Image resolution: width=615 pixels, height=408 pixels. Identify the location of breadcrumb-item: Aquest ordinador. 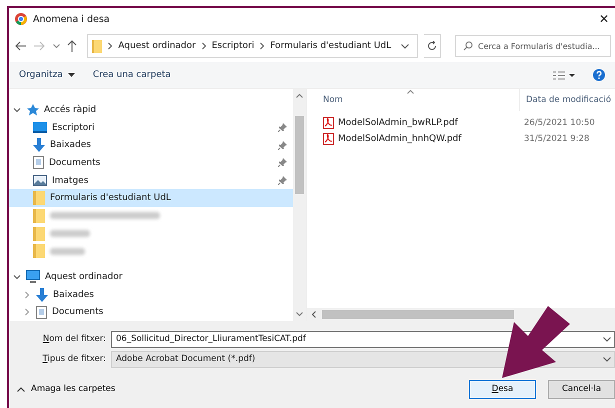
(157, 46).